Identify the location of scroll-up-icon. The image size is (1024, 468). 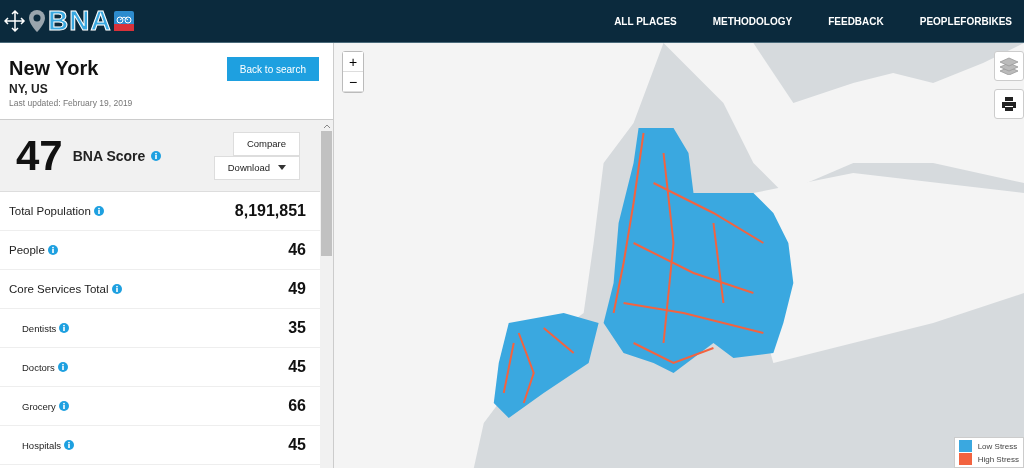
(326, 126).